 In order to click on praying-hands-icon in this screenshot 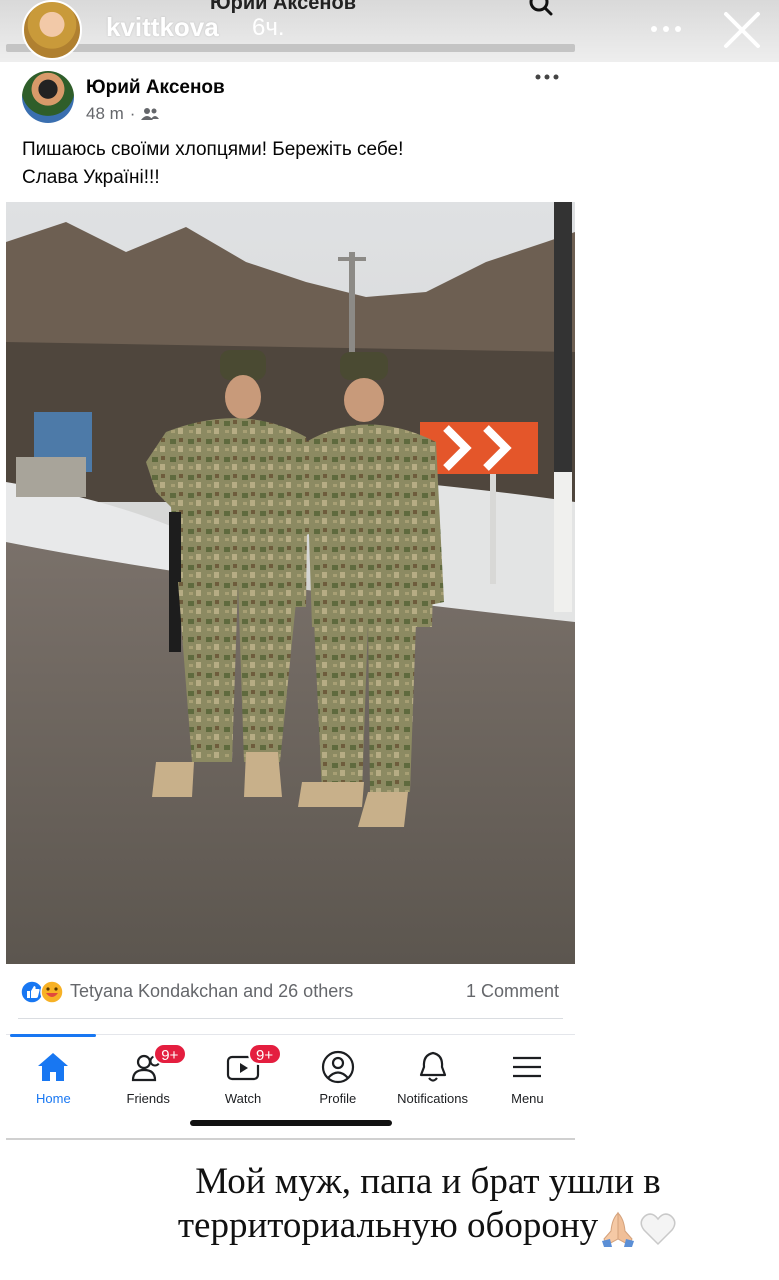, I will do `click(618, 1229)`.